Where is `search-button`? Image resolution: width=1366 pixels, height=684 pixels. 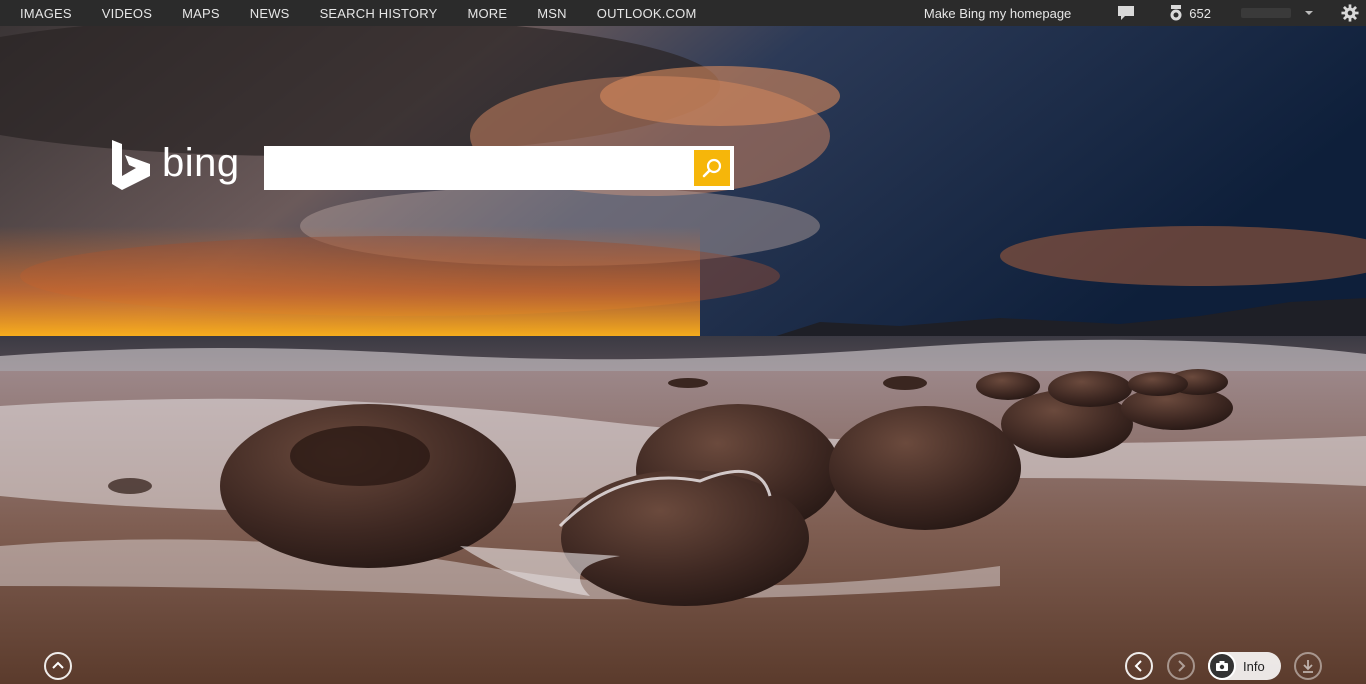
search-button is located at coordinates (712, 168).